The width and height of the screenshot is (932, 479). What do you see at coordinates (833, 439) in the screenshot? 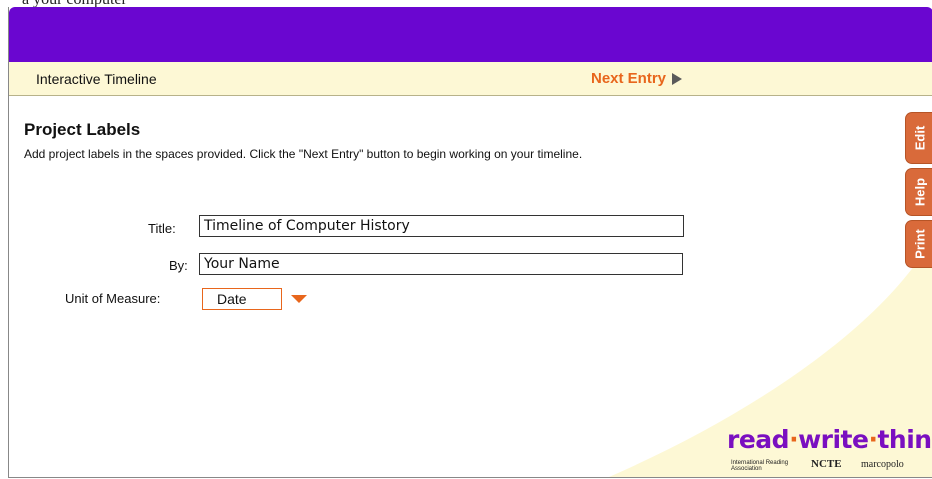
I see `logo-word-write: write` at bounding box center [833, 439].